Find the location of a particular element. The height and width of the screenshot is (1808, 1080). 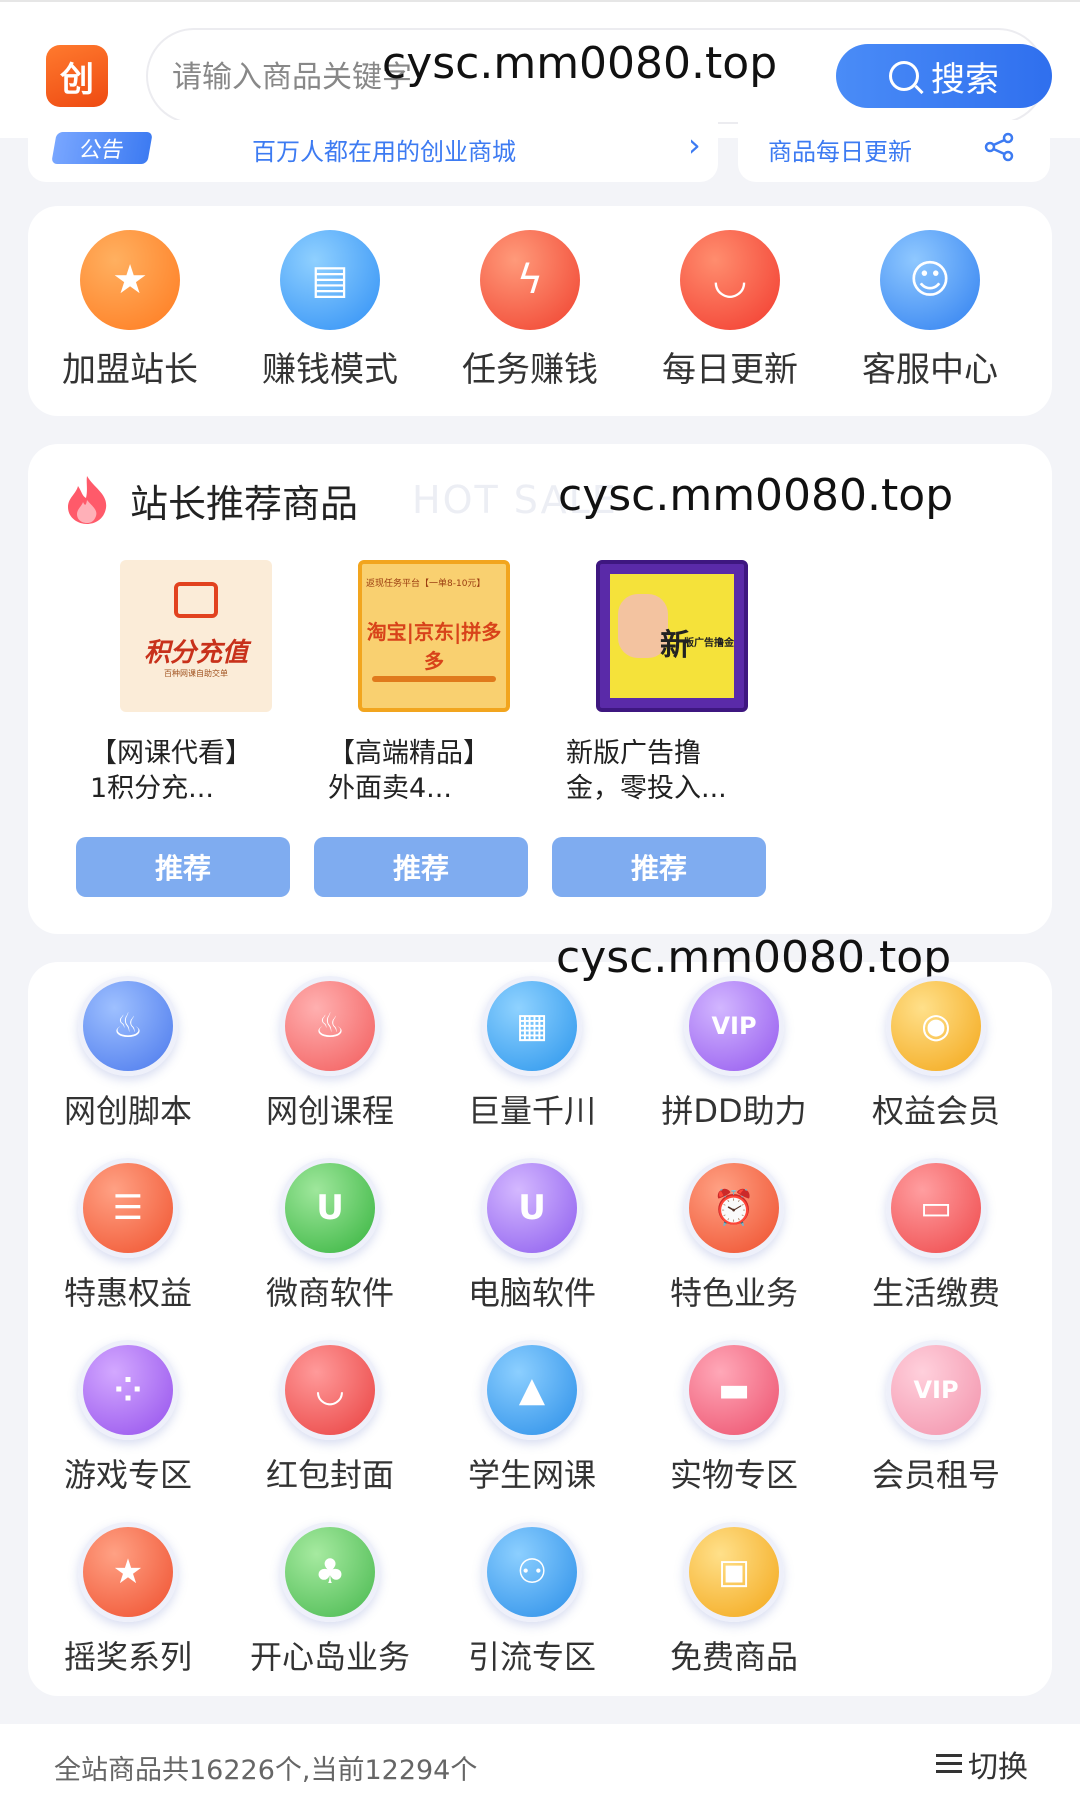

category-item: ★ 摇奖系列 is located at coordinates (128, 1600).